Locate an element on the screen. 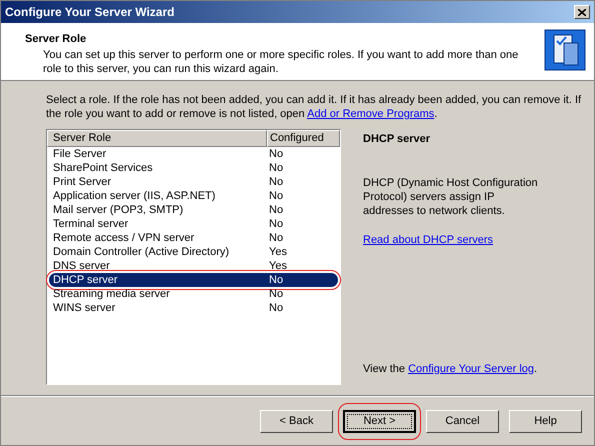  details-description: DHCP (Dynamic Host Configuration Protocol) servers assign IP addresses to network clients. is located at coordinates (451, 197).